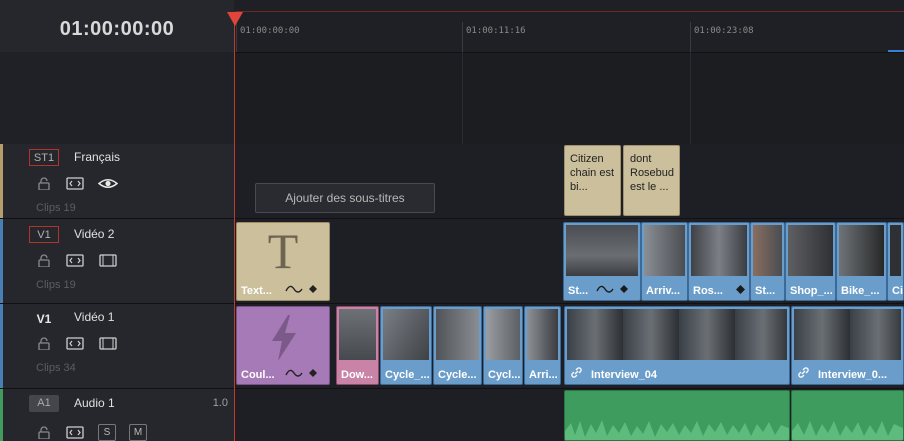 Image resolution: width=904 pixels, height=441 pixels. What do you see at coordinates (235, 19) in the screenshot?
I see `playhead-handle` at bounding box center [235, 19].